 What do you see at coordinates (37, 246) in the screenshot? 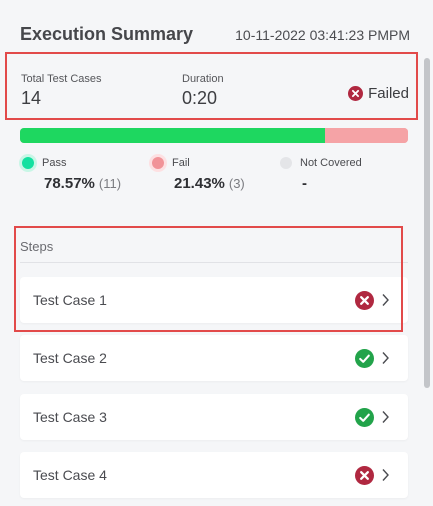
I see `steps-label: Steps` at bounding box center [37, 246].